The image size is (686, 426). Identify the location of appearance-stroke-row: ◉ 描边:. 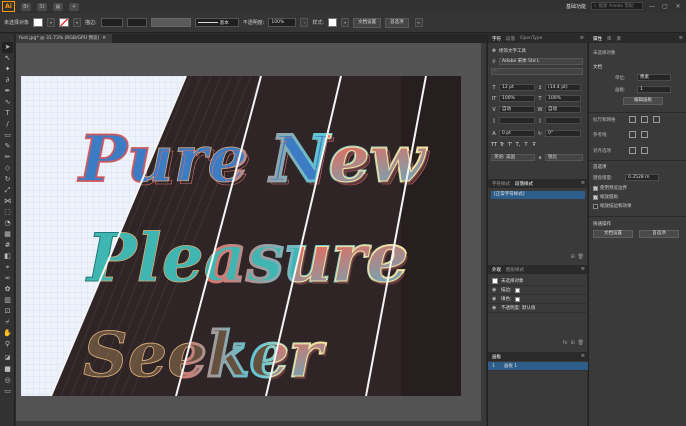
(538, 290).